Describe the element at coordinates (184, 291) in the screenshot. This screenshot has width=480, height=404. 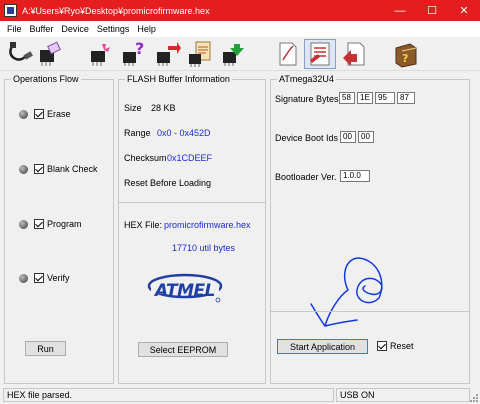
I see `atmel-logo-text: ATMEL` at that location.